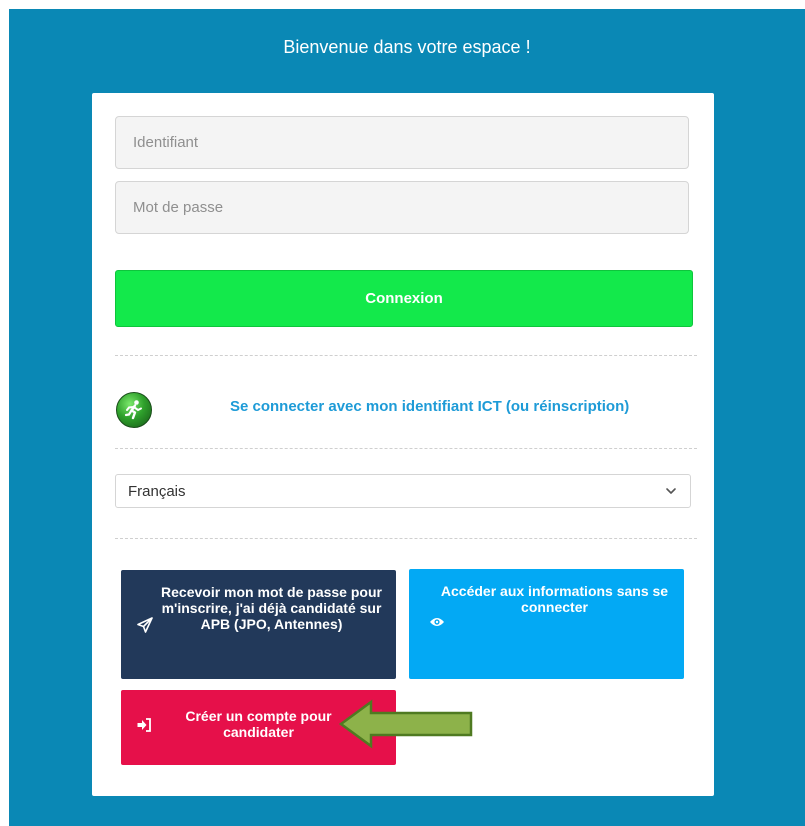 The image size is (805, 826). I want to click on password-input, so click(402, 207).